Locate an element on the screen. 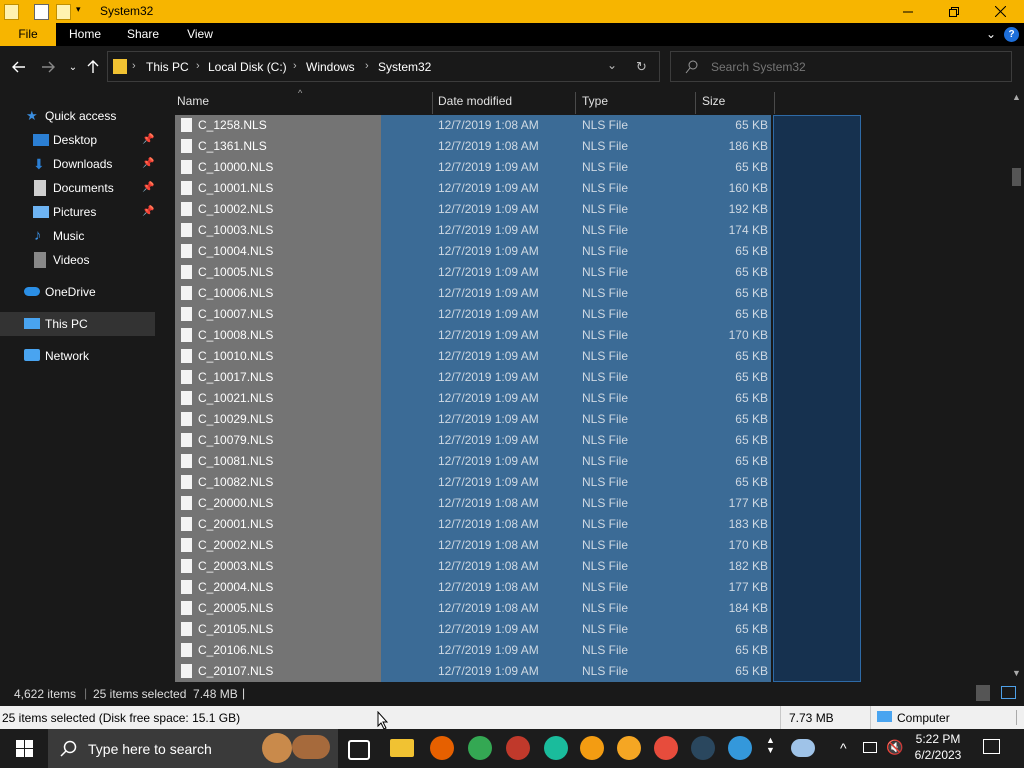  scroll-down-icon: ▼ is located at coordinates (1016, 673).